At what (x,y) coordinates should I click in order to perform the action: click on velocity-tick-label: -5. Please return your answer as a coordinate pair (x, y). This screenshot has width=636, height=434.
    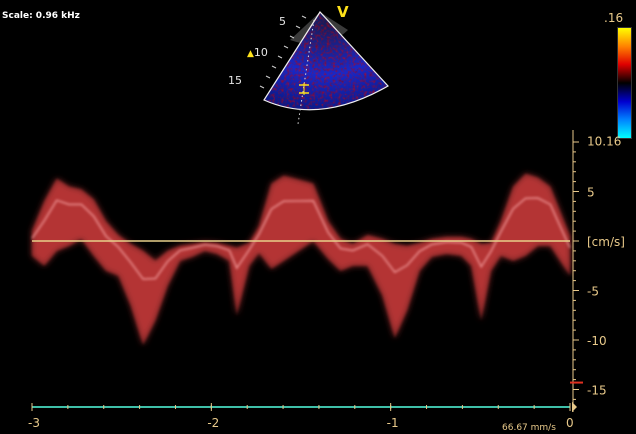
    Looking at the image, I should click on (593, 292).